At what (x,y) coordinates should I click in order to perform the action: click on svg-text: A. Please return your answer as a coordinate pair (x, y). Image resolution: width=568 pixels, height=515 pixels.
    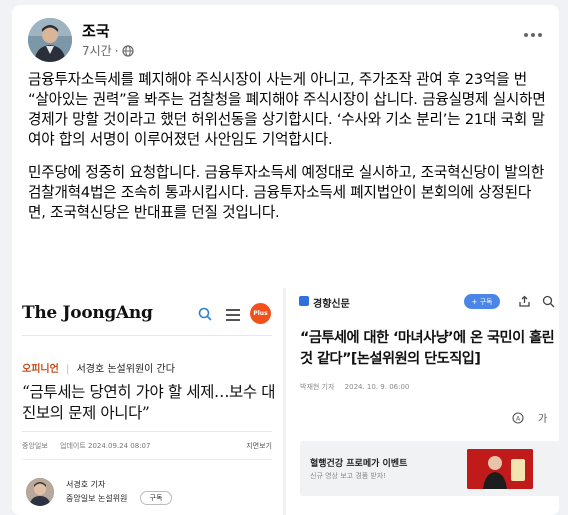
    Looking at the image, I should click on (518, 418).